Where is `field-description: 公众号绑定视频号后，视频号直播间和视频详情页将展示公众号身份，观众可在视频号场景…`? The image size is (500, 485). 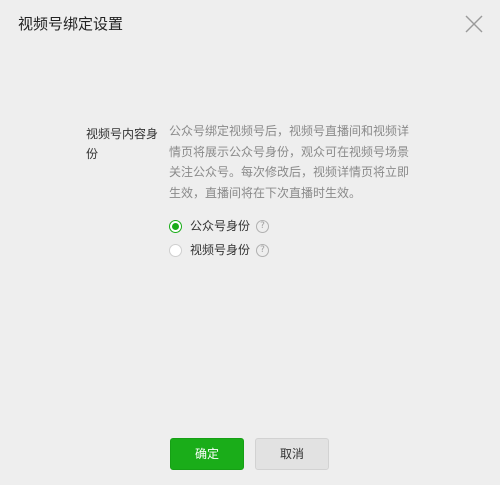
field-description: 公众号绑定视频号后，视频号直播间和视频详情页将展示公众号身份，观众可在视频号场景… is located at coordinates (289, 162).